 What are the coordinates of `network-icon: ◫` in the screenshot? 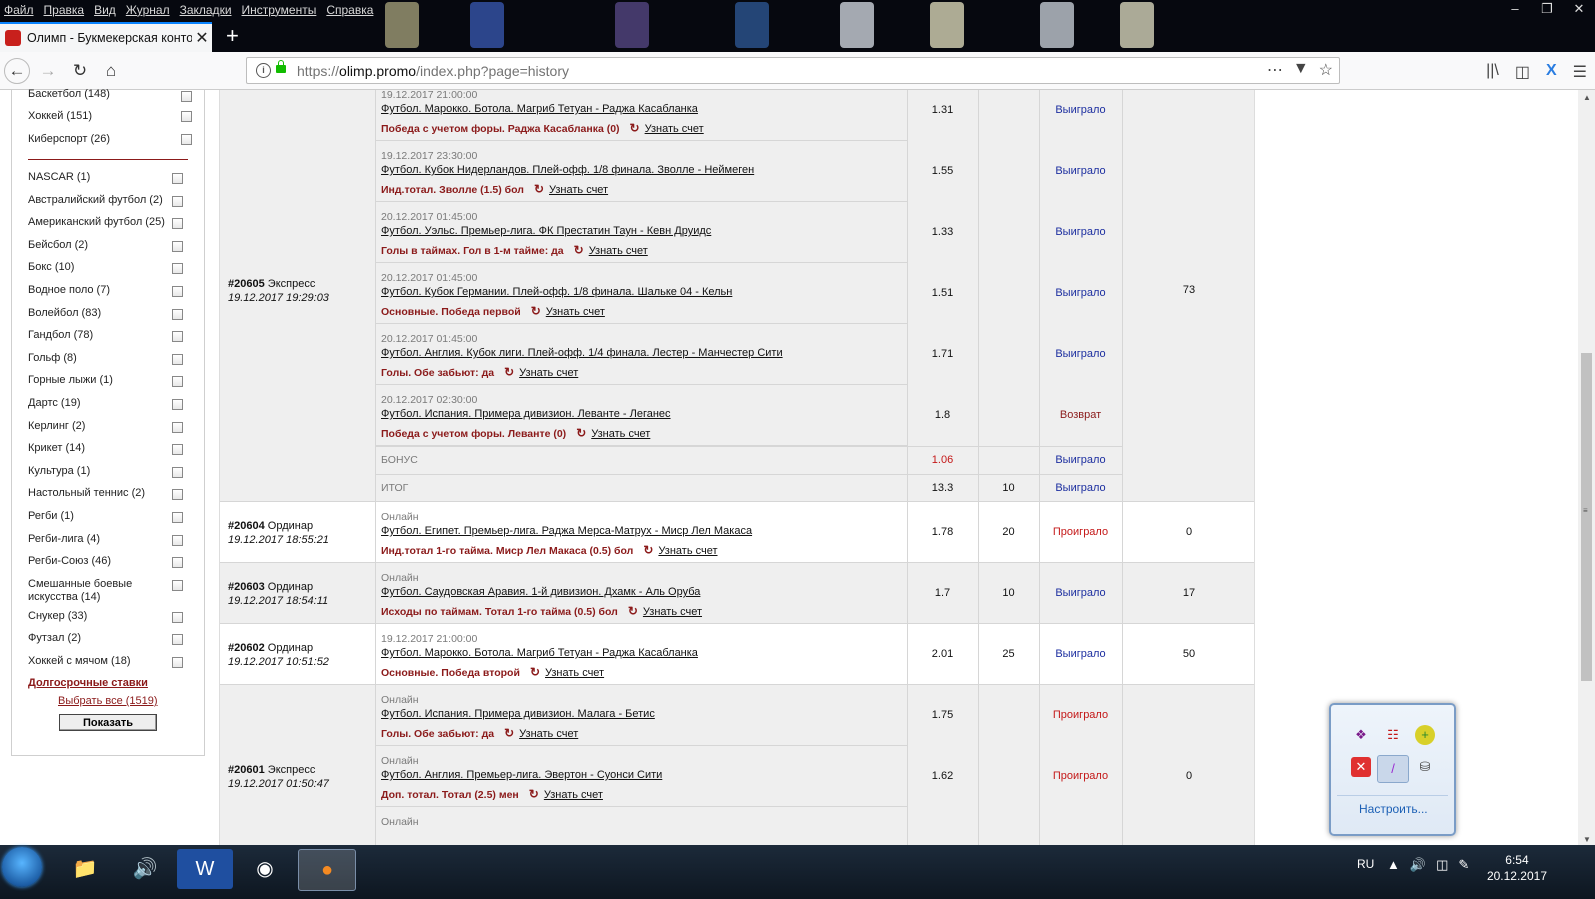 It's located at (1442, 865).